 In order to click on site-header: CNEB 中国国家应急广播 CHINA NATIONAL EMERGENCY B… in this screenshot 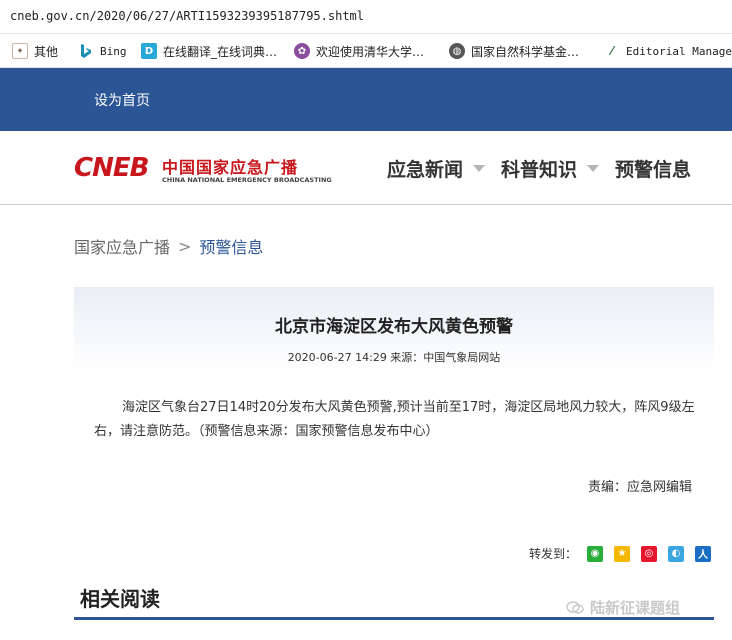, I will do `click(366, 168)`.